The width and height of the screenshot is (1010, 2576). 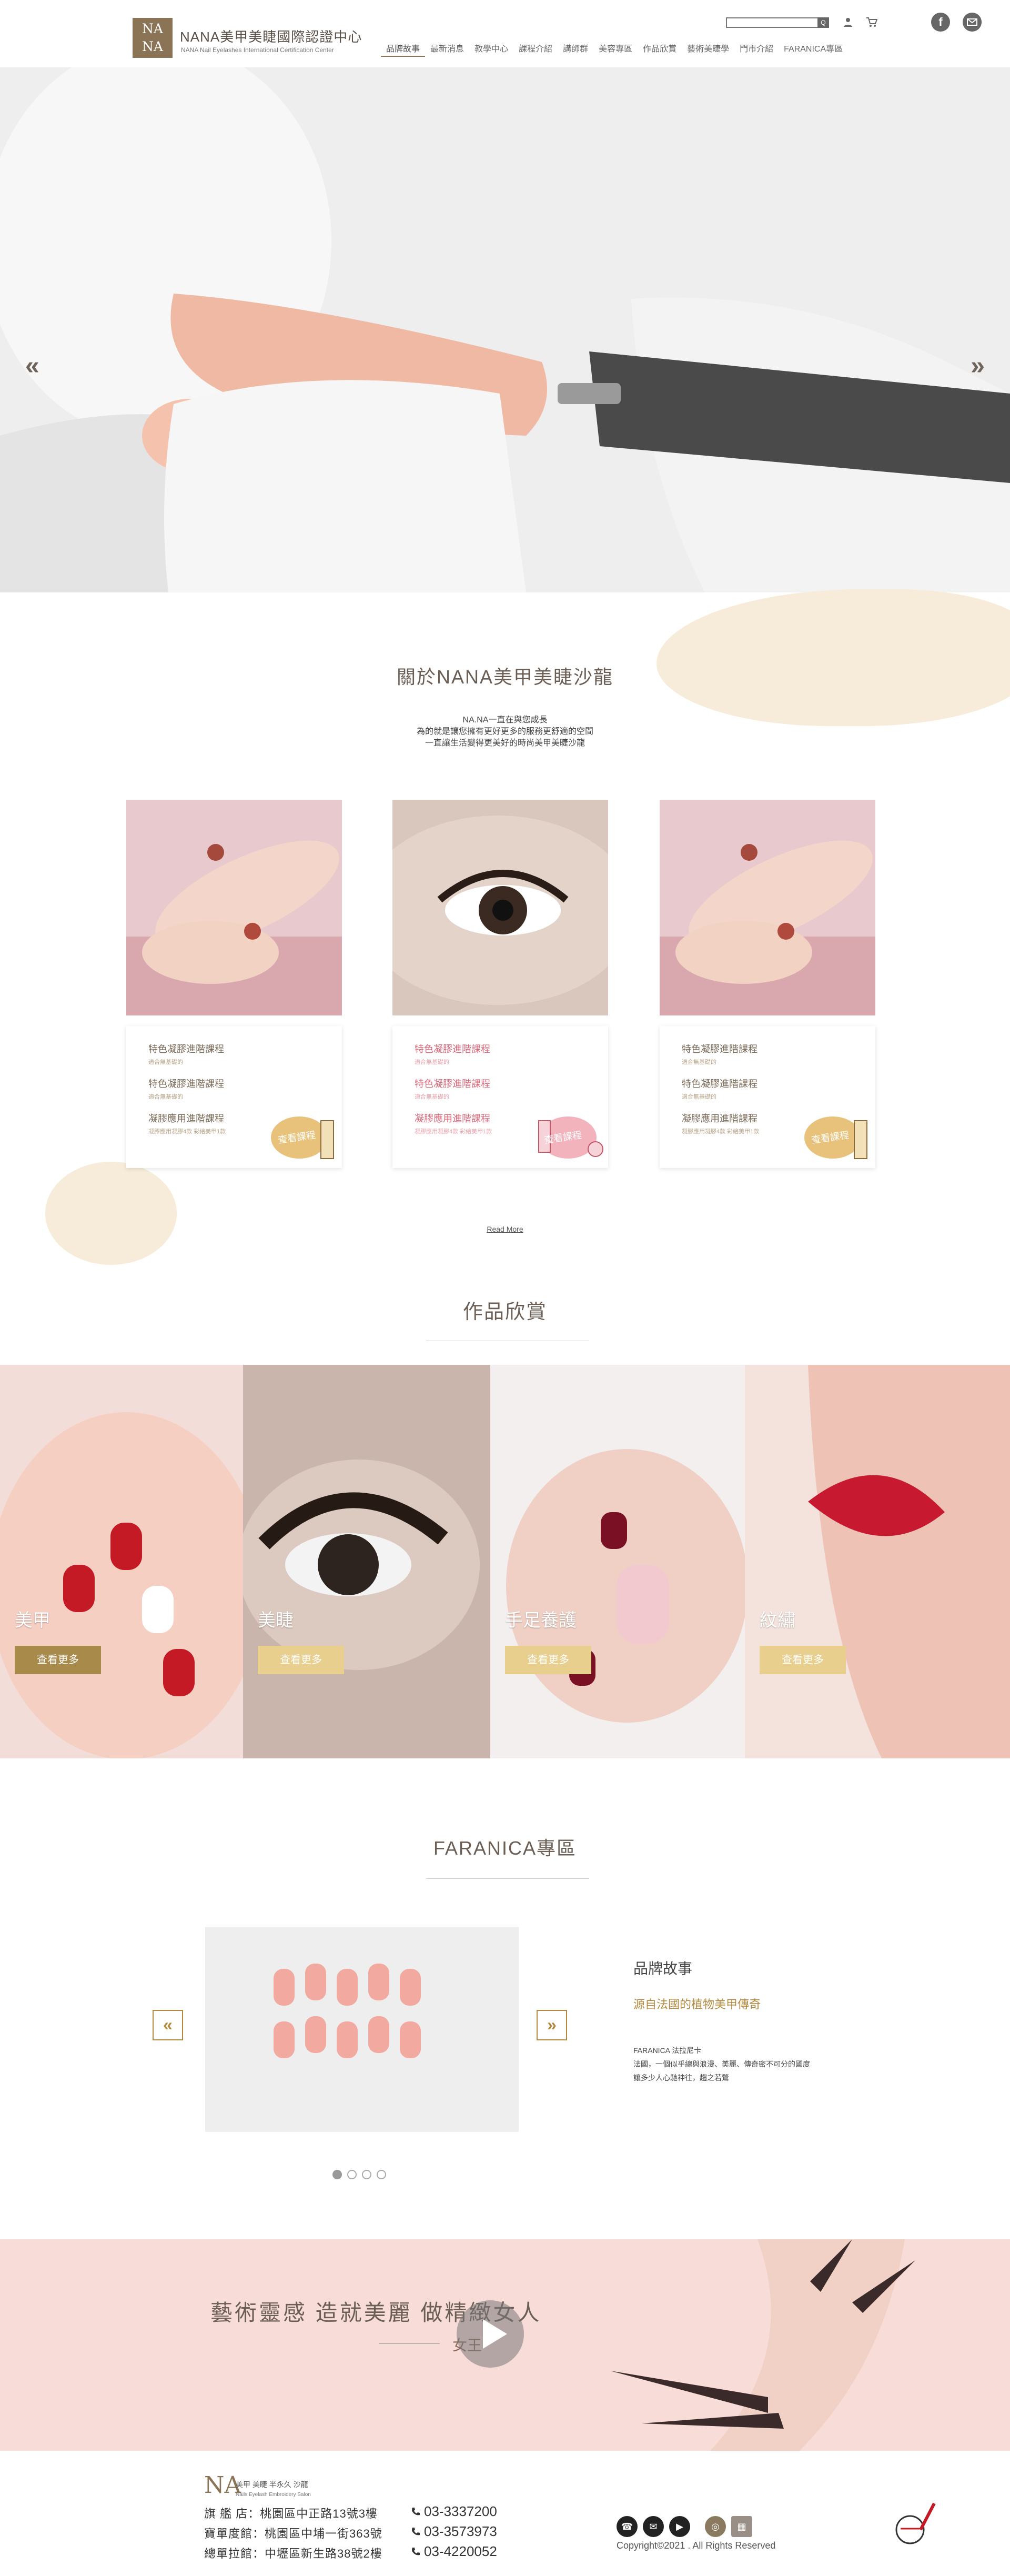 What do you see at coordinates (833, 657) in the screenshot?
I see `decor-blob` at bounding box center [833, 657].